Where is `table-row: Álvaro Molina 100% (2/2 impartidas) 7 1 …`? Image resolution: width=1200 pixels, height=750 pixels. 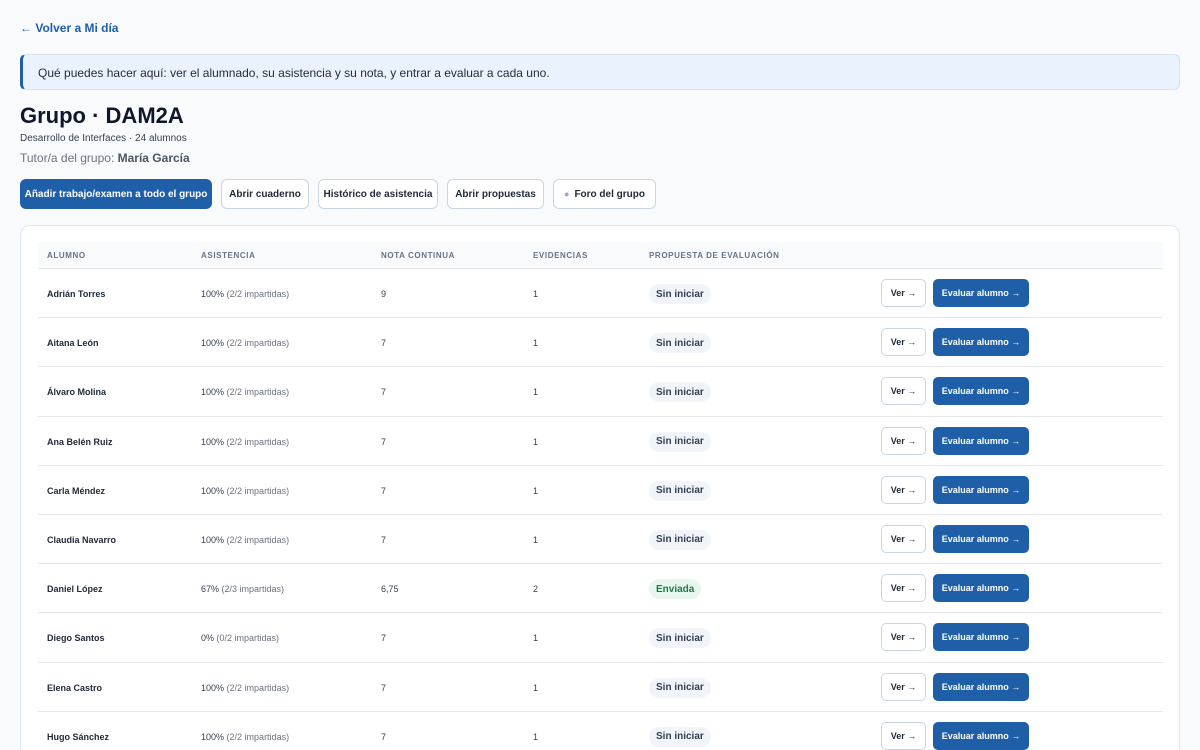
table-row: Álvaro Molina 100% (2/2 impartidas) 7 1 … is located at coordinates (600, 392).